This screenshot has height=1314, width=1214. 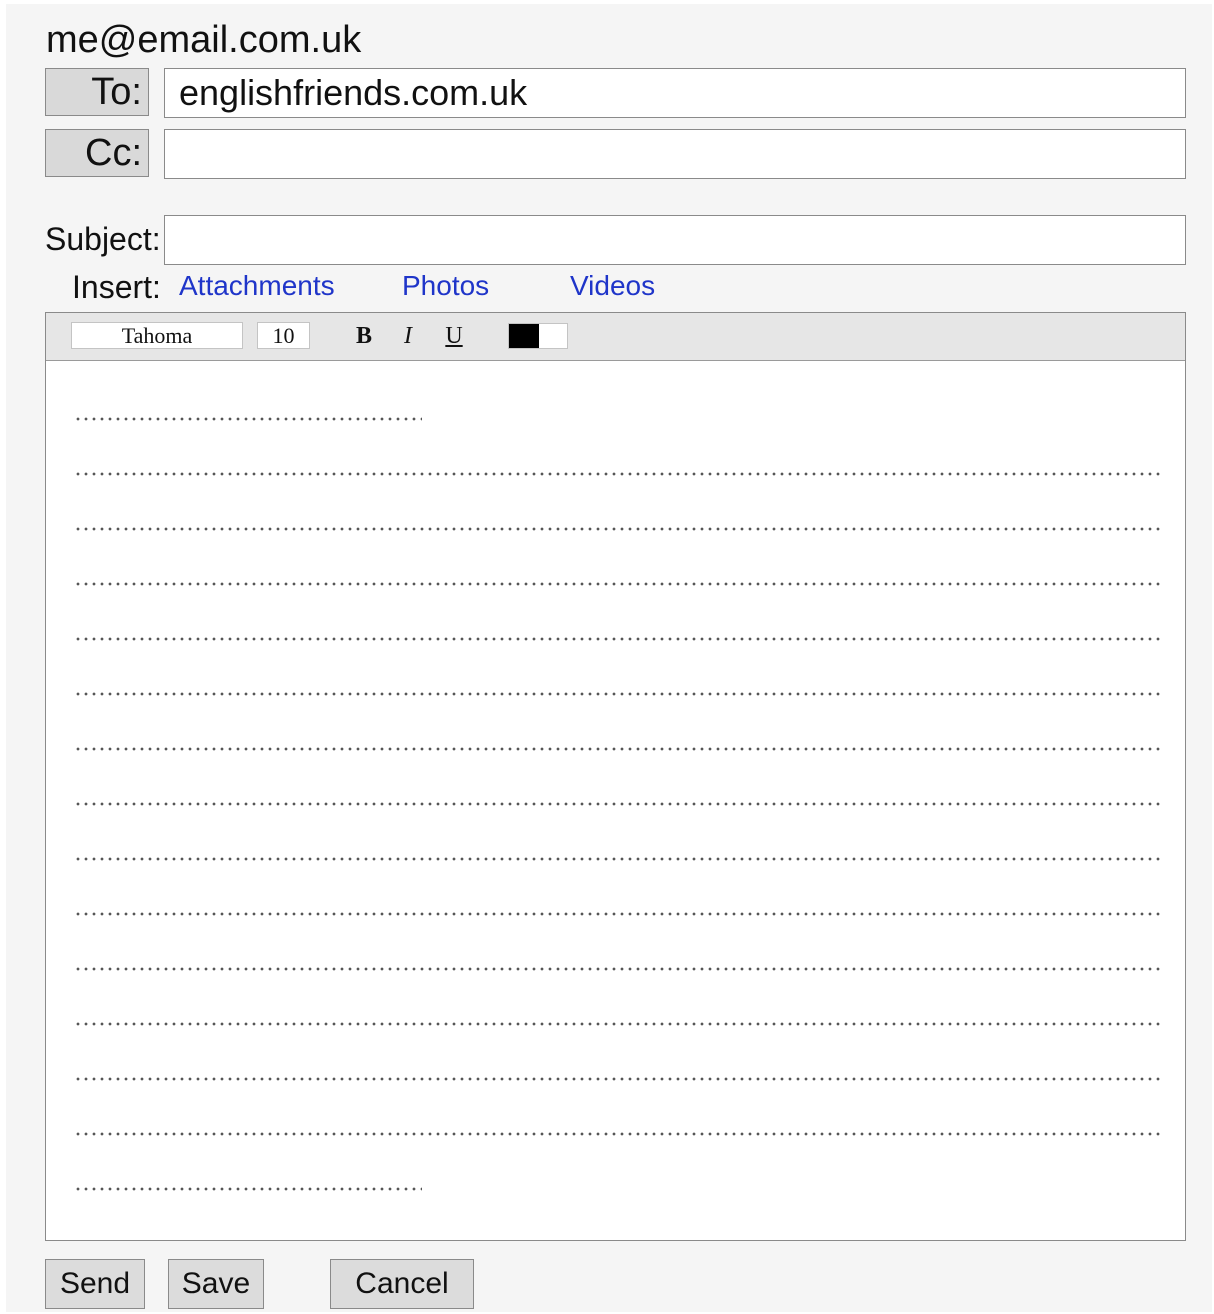 I want to click on subject-field, so click(x=675, y=240).